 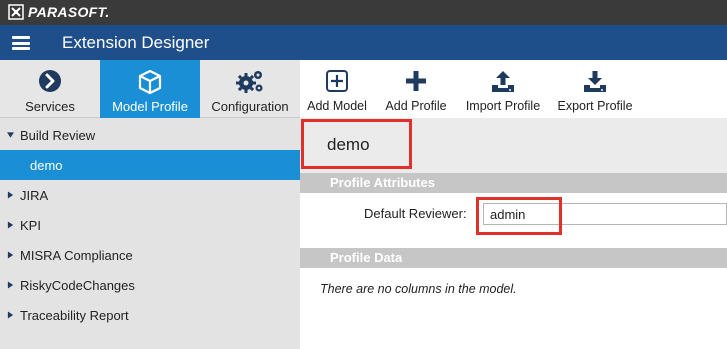 I want to click on caret-down-icon, so click(x=10, y=135).